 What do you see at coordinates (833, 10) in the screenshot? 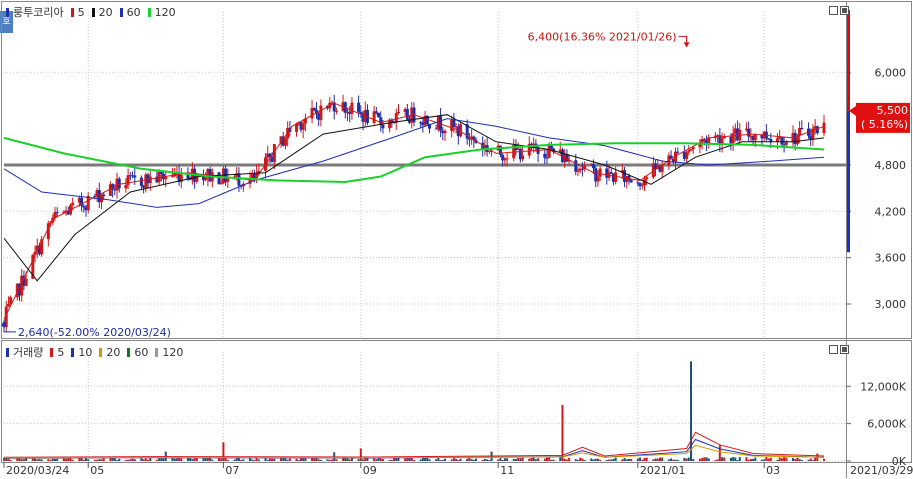
I see `minimize-price-panel-button` at bounding box center [833, 10].